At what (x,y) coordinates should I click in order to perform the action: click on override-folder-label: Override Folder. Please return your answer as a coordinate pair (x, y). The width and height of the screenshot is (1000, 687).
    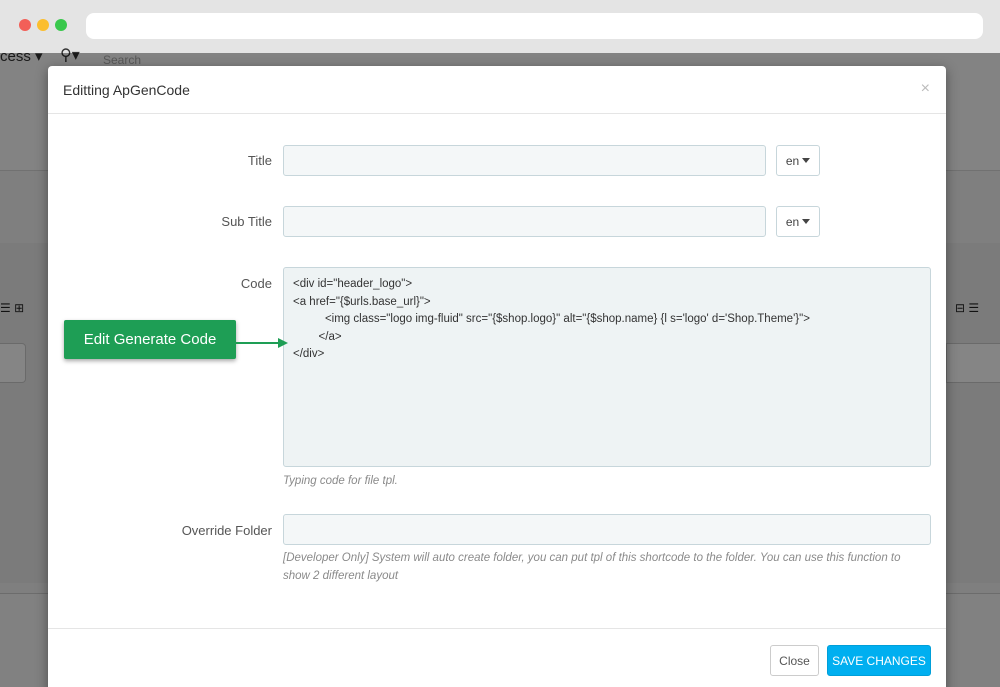
    Looking at the image, I should click on (226, 530).